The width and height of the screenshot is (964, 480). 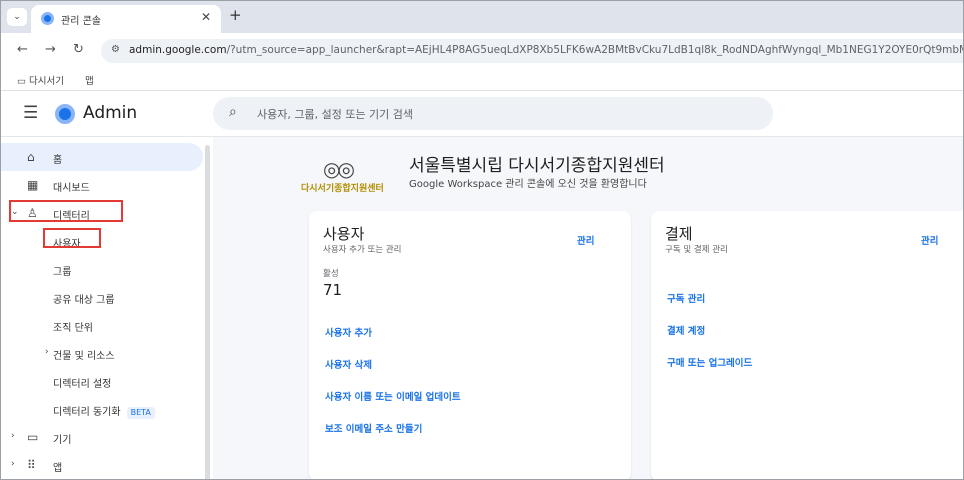 I want to click on billing-manage-link: 관리, so click(x=929, y=240).